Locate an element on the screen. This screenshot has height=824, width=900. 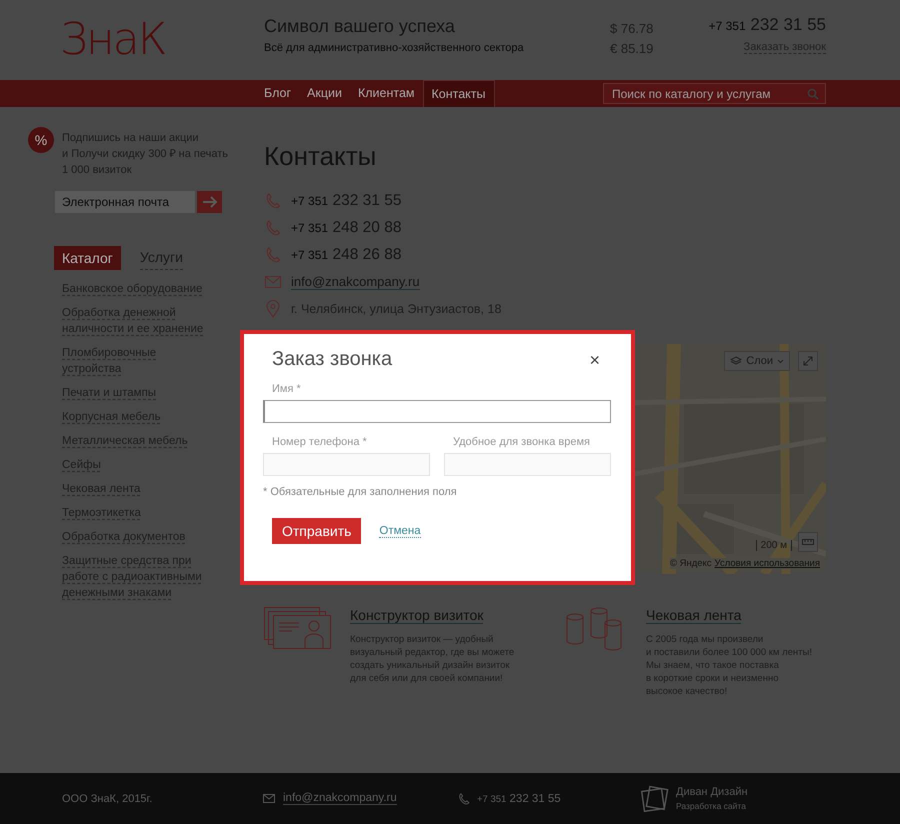
layers-icon is located at coordinates (736, 361).